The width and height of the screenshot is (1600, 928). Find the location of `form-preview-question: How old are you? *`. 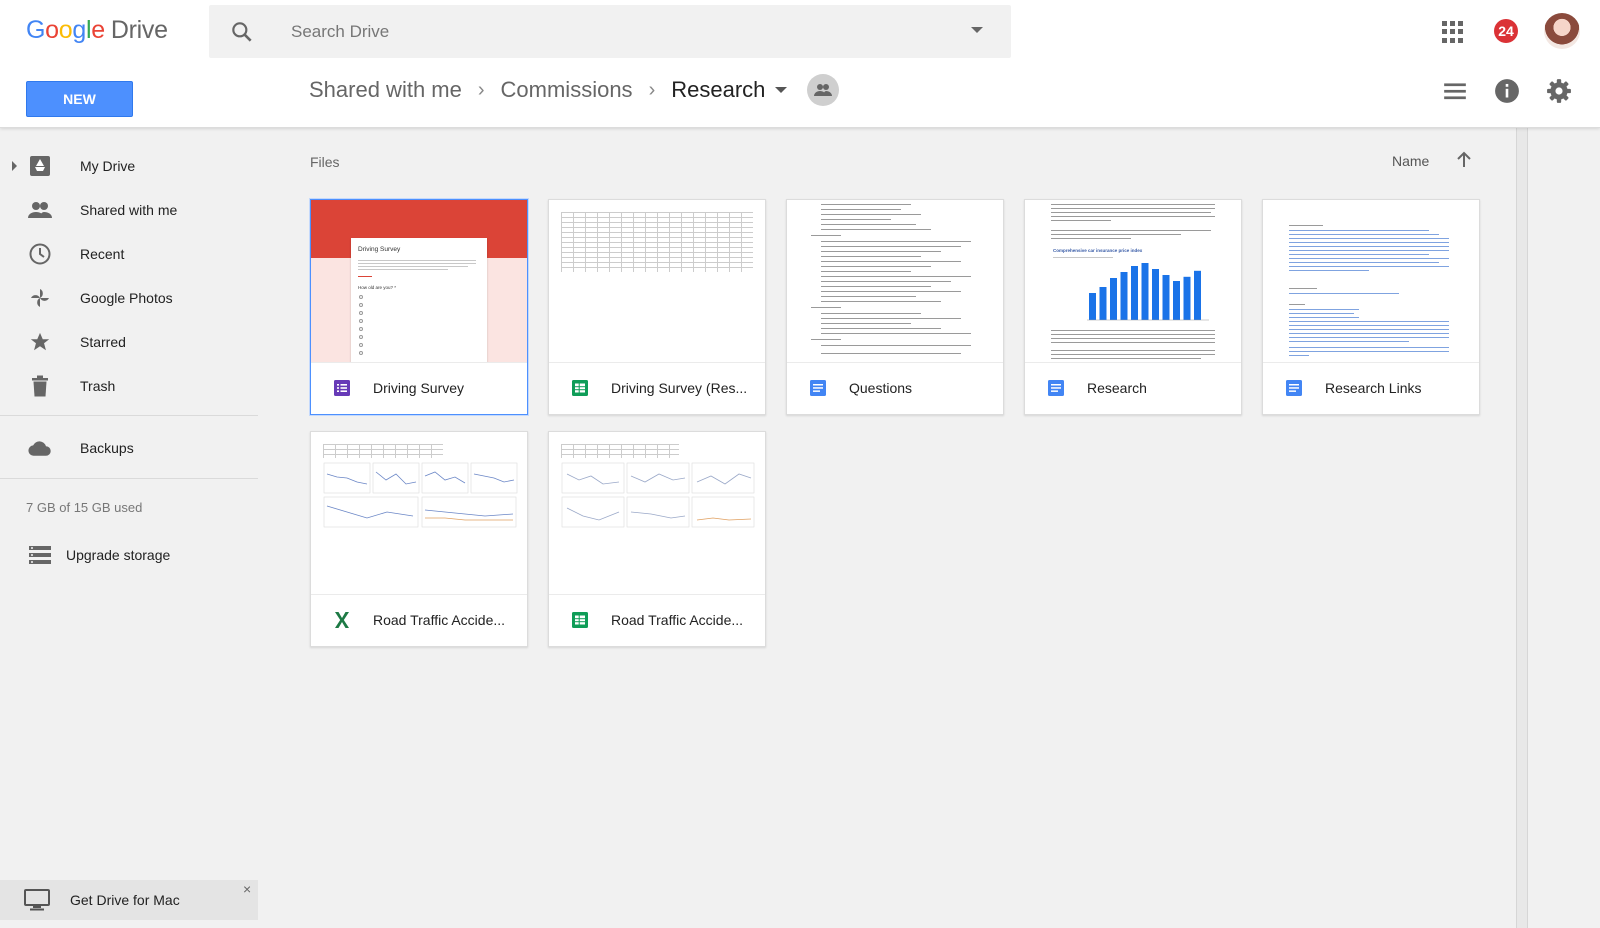

form-preview-question: How old are you? * is located at coordinates (377, 287).